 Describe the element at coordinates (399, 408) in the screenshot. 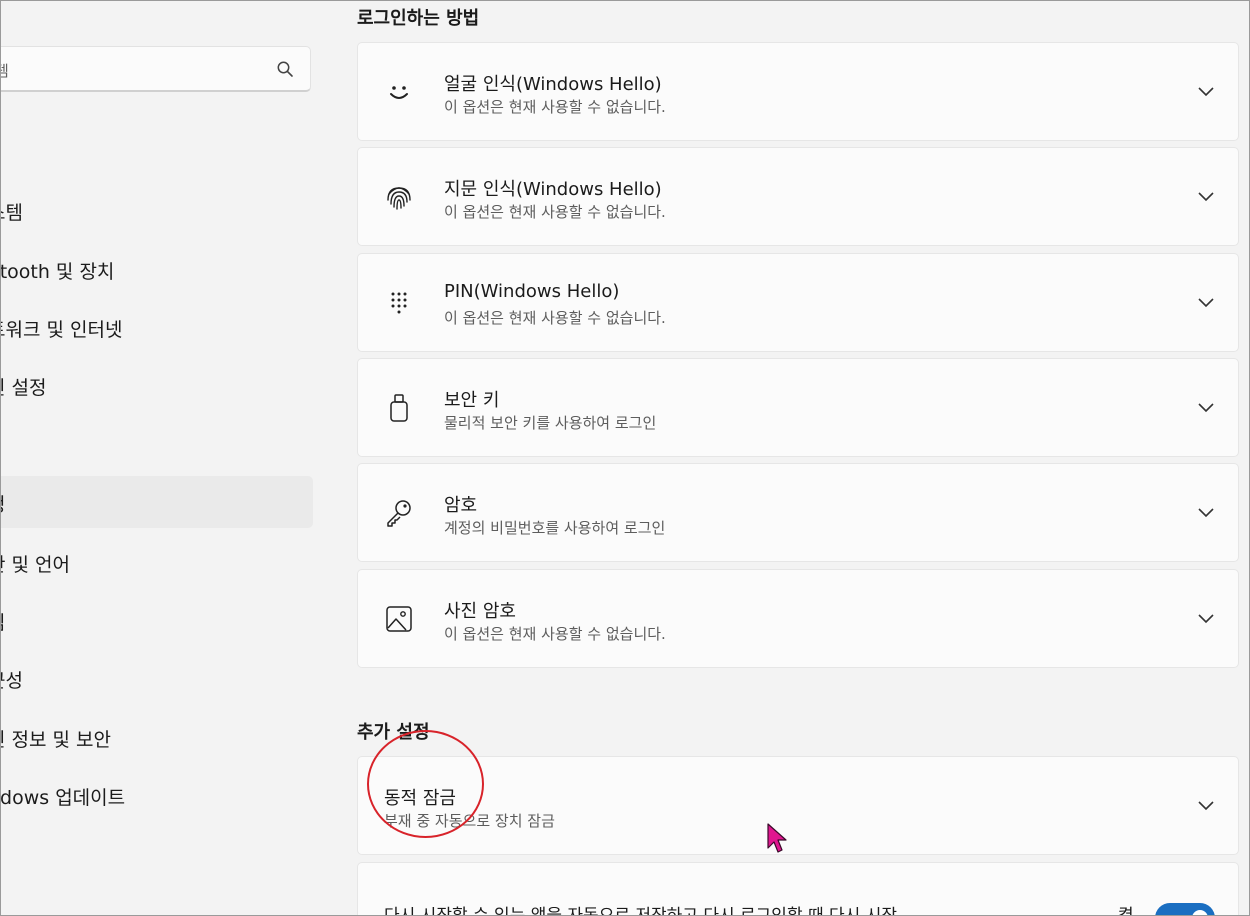

I see `usb-security-key-icon` at that location.